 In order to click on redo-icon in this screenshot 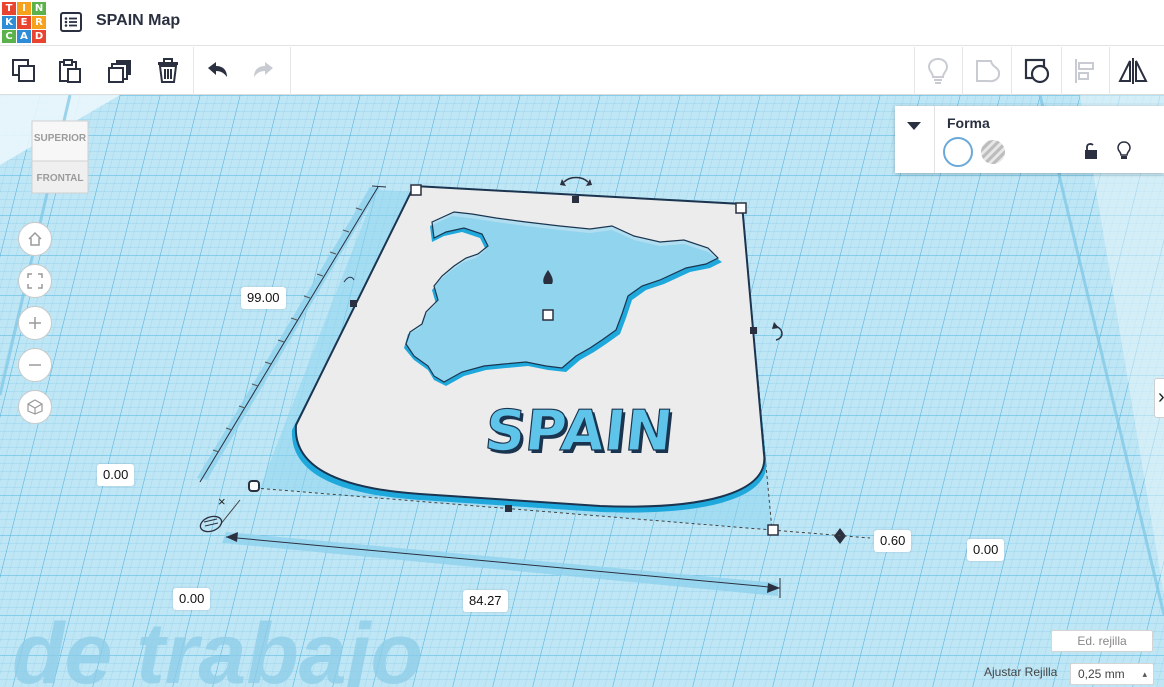, I will do `click(264, 71)`.